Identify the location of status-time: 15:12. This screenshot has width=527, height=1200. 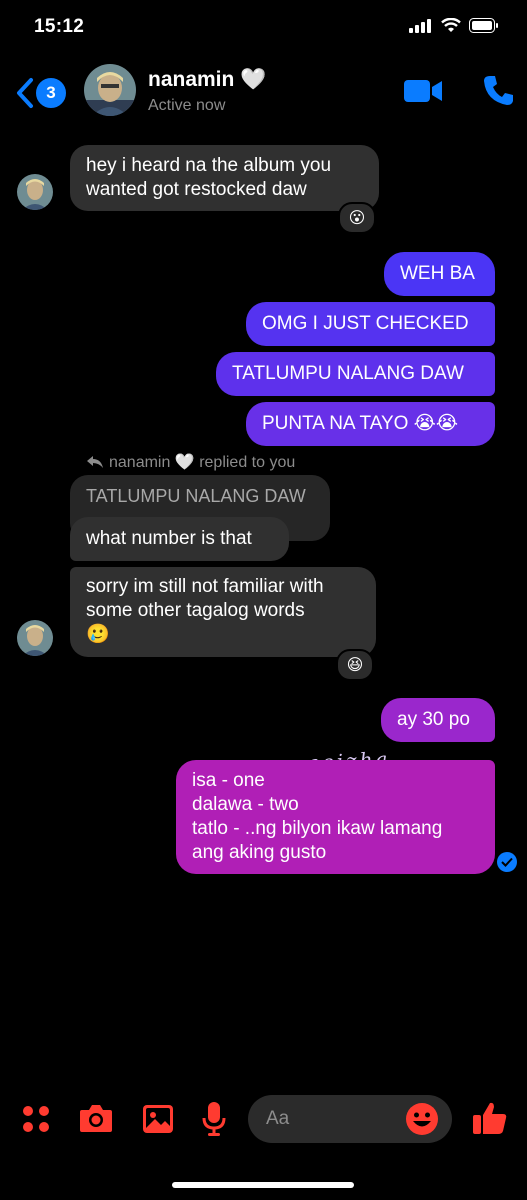
(59, 26).